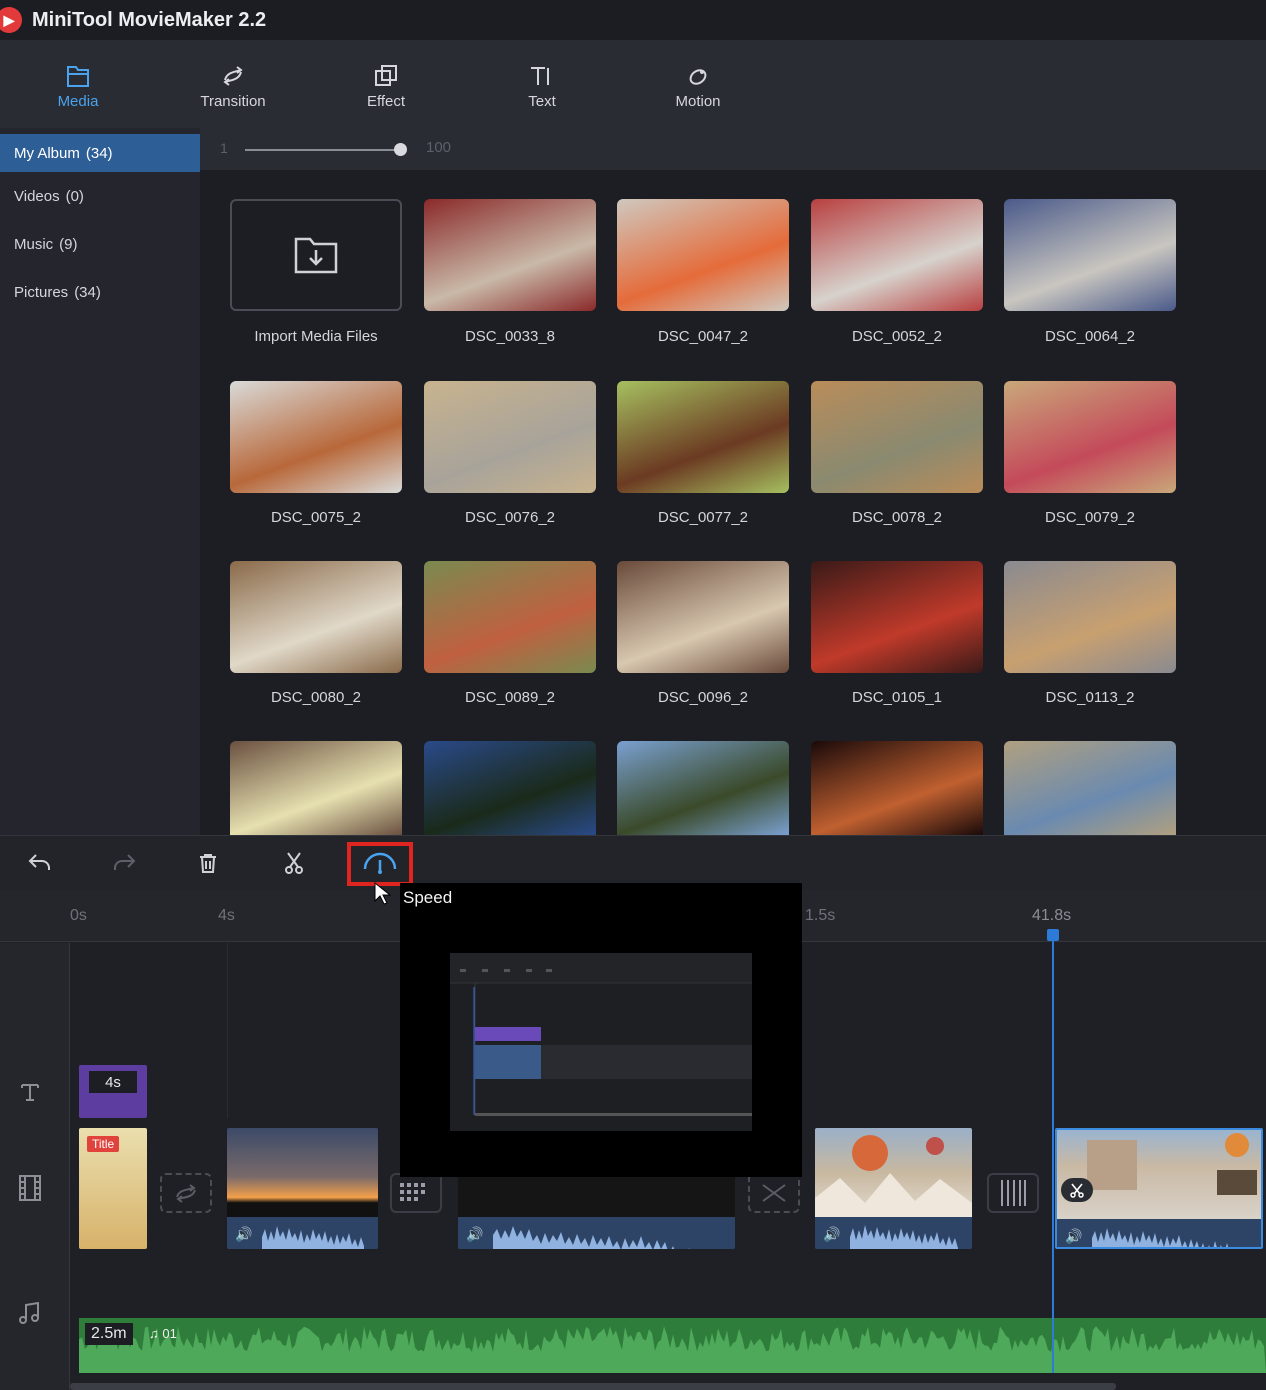 The width and height of the screenshot is (1266, 1390). I want to click on tab-motion: Motion, so click(698, 84).